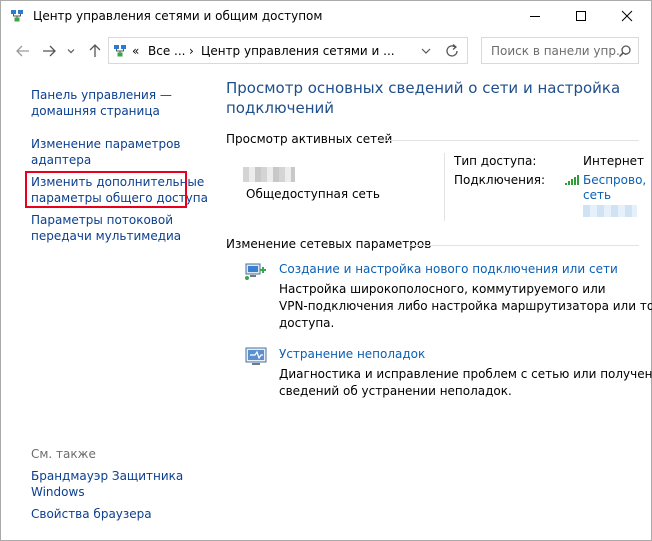 This screenshot has width=652, height=541. Describe the element at coordinates (63, 454) in the screenshot. I see `see-also-label: См. также` at that location.